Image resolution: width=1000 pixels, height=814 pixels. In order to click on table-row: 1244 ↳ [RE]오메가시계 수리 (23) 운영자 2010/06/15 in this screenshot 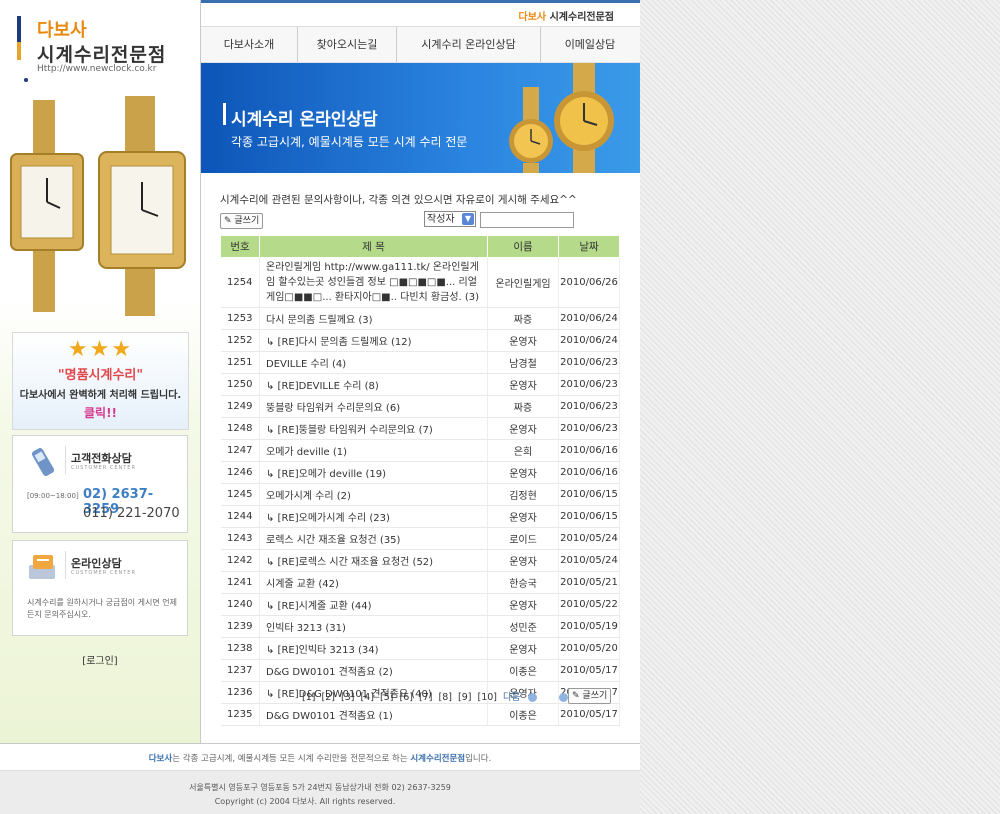, I will do `click(420, 516)`.